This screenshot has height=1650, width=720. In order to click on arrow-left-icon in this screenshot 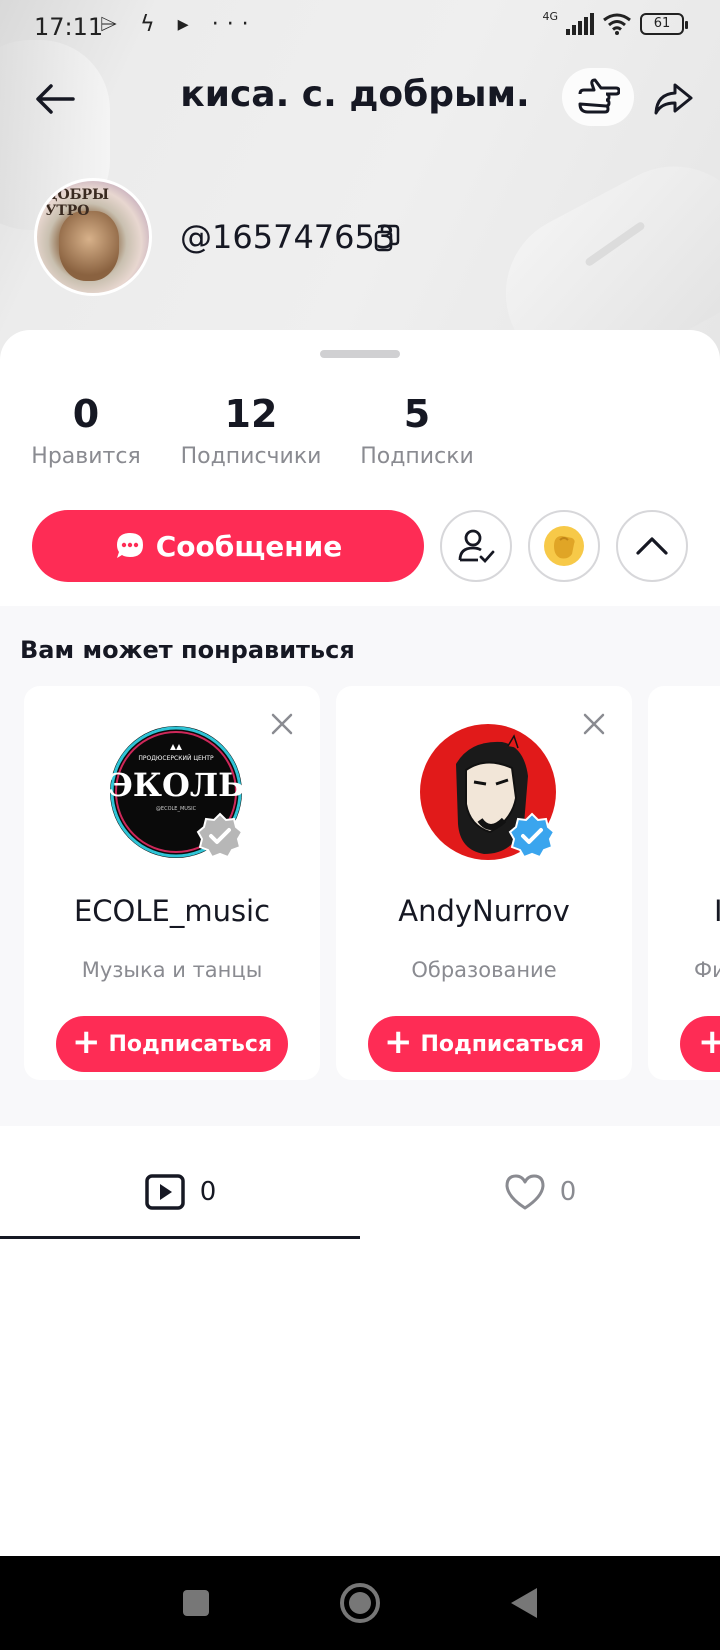, I will do `click(55, 99)`.